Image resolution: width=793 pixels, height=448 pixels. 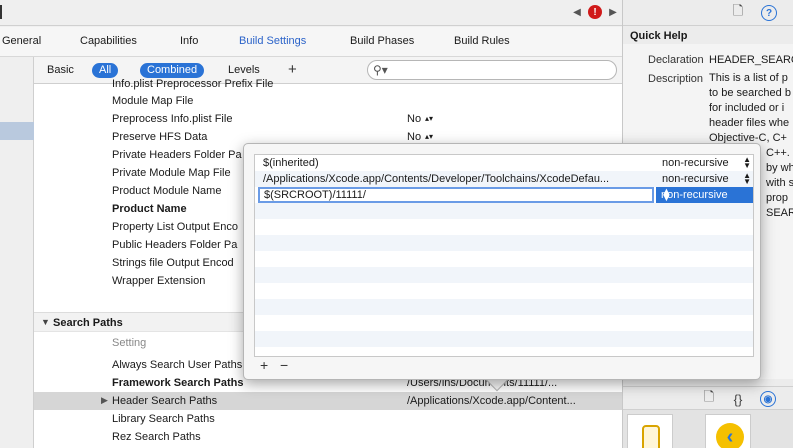 What do you see at coordinates (504, 366) in the screenshot?
I see `popover-footer: + −` at bounding box center [504, 366].